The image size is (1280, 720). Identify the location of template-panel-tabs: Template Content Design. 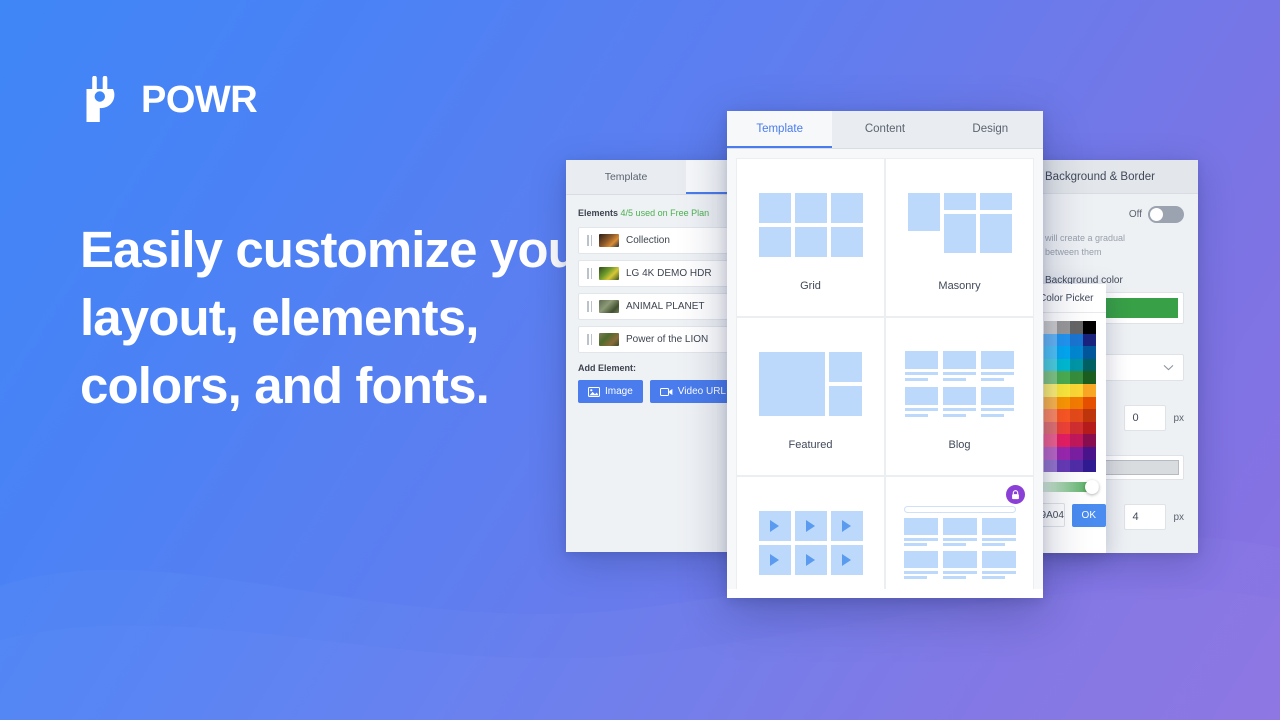
(885, 130).